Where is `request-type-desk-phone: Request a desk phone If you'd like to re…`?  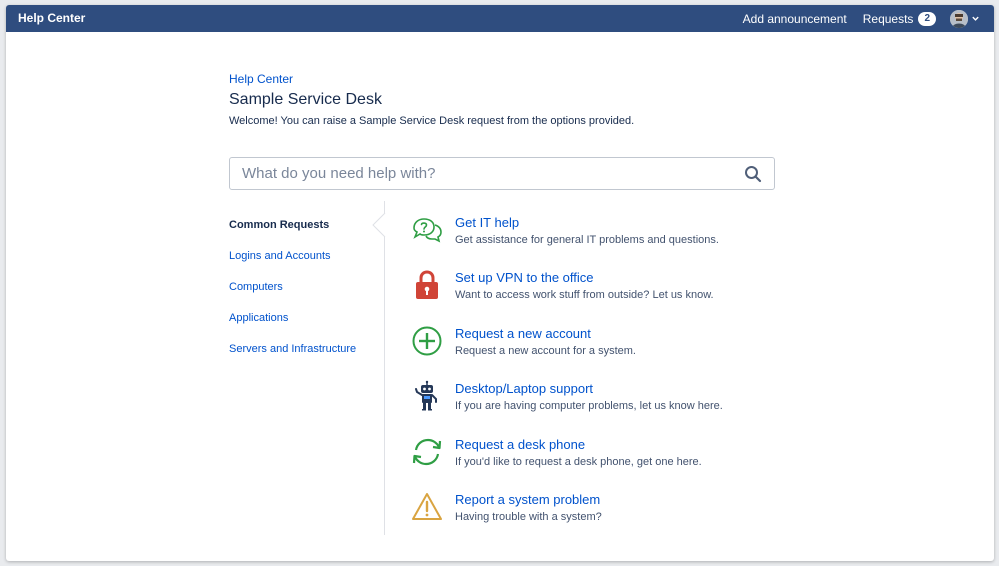
request-type-desk-phone: Request a desk phone If you'd like to re… is located at coordinates (601, 459).